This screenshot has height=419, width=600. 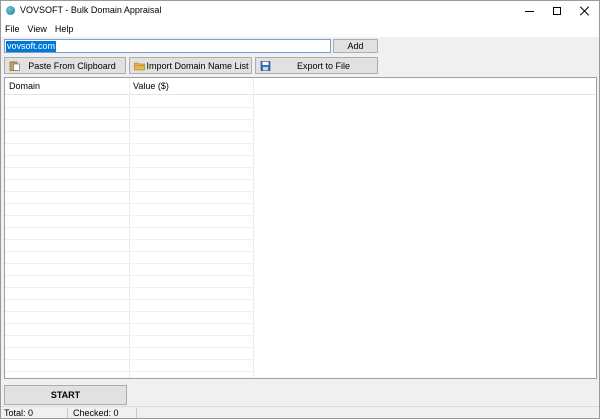 I want to click on import-domain-list-button: Import Domain Name List, so click(x=190, y=65).